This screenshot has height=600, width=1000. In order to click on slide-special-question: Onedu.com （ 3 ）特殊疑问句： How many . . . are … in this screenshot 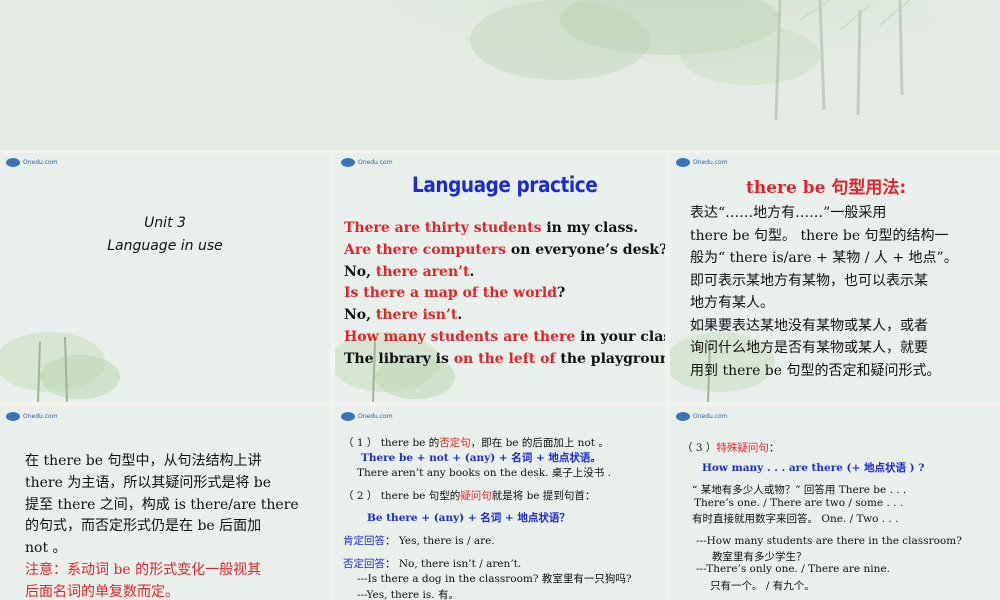, I will do `click(835, 503)`.